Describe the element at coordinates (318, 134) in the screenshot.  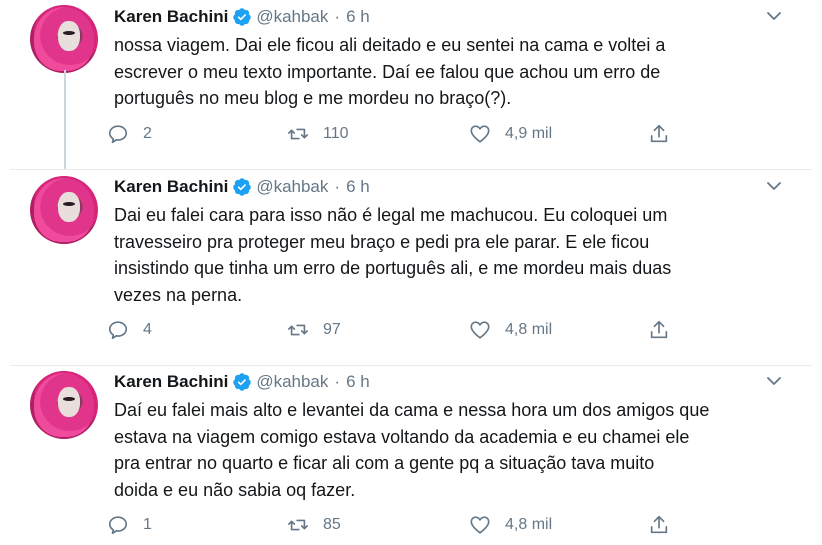
I see `retweet-button: 110` at that location.